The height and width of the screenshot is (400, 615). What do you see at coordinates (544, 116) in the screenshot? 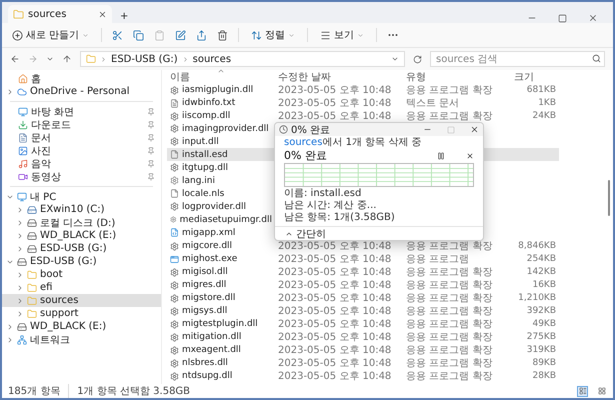
I see `size-cell: 24KB` at bounding box center [544, 116].